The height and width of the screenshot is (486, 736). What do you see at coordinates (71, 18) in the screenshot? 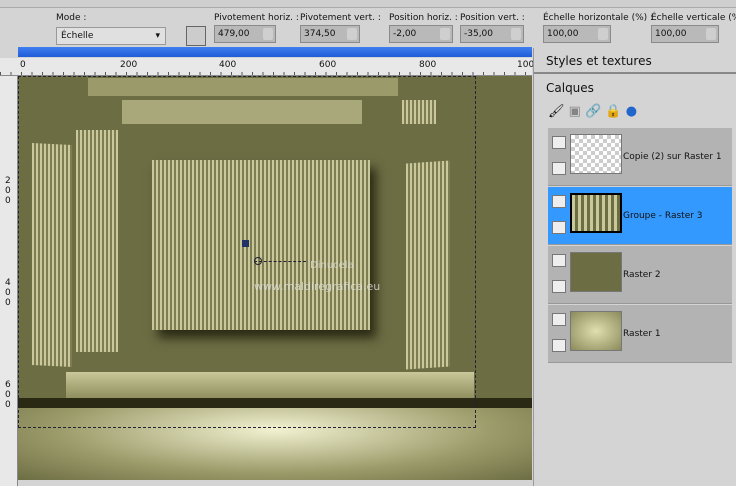
I see `mode-label: Mode :` at bounding box center [71, 18].